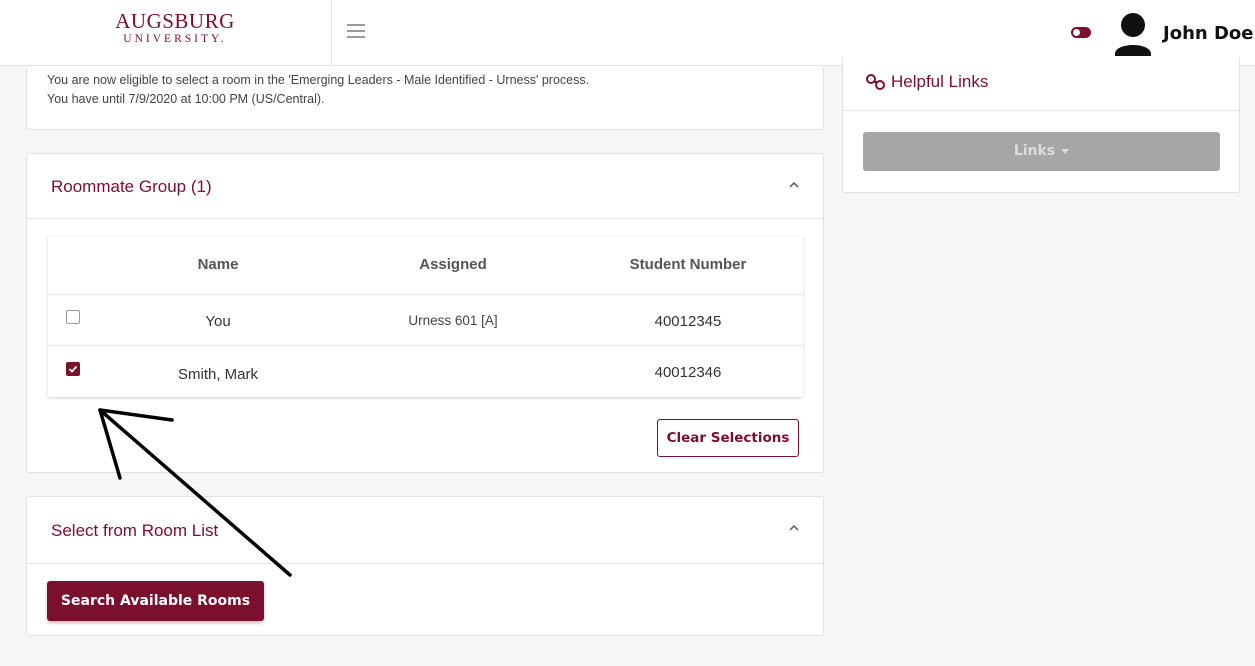  What do you see at coordinates (1041, 124) in the screenshot?
I see `helpful-links-card: Helpful Links Links` at bounding box center [1041, 124].